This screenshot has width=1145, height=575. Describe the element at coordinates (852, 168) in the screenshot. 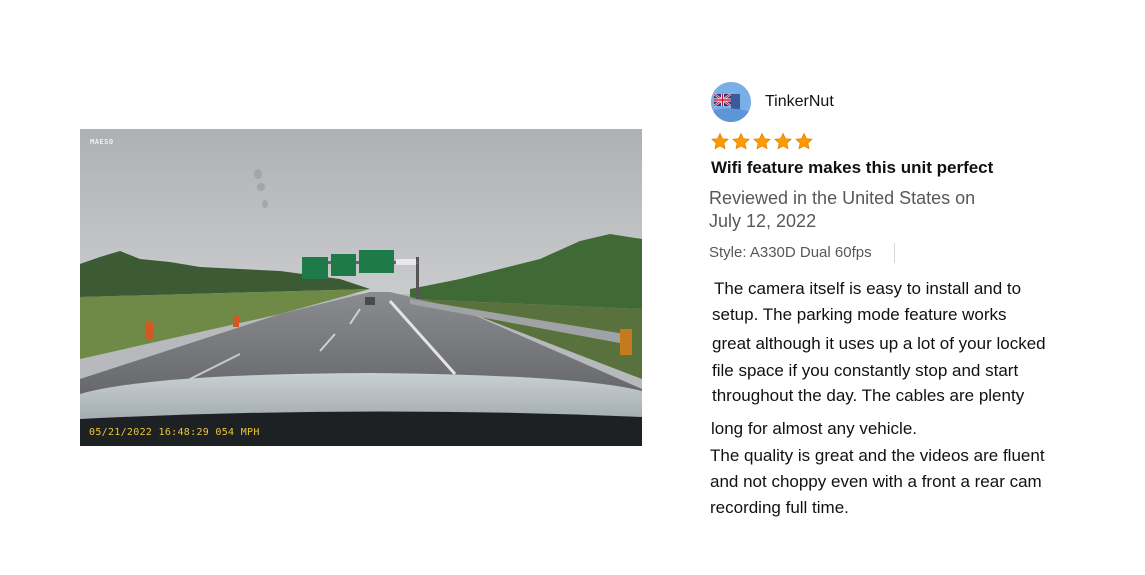

I see `review-title: Wifi feature makes this unit perfect` at that location.